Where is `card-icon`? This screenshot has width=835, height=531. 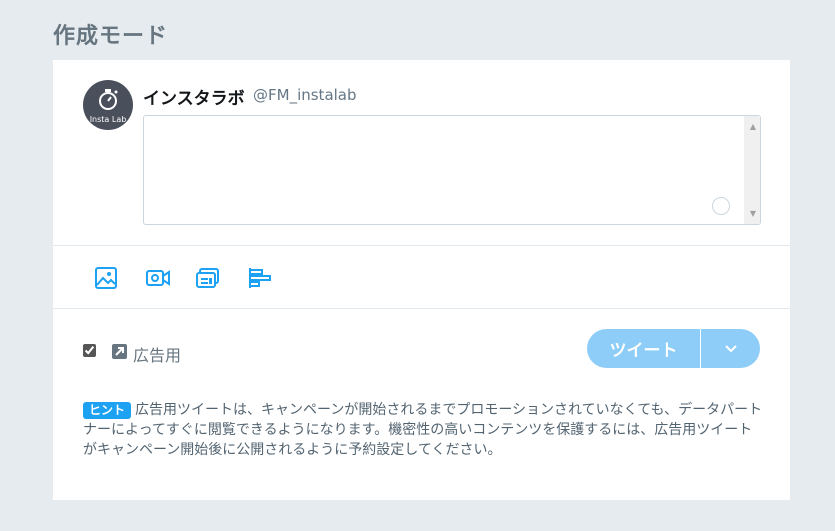
card-icon is located at coordinates (208, 278).